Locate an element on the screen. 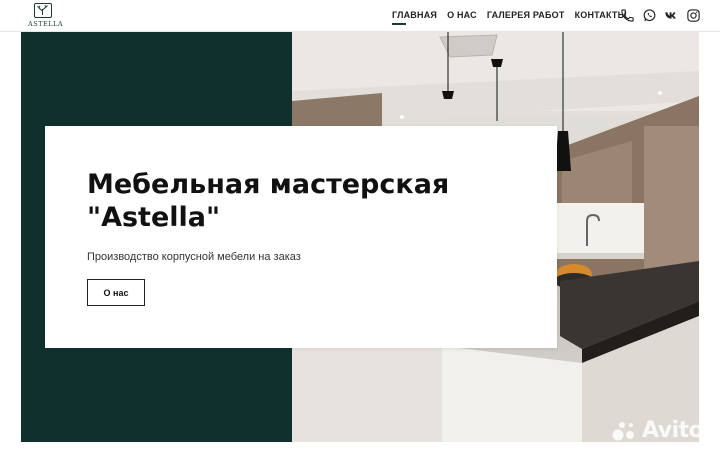 The image size is (720, 461). logo-text: ASTELLA is located at coordinates (46, 24).